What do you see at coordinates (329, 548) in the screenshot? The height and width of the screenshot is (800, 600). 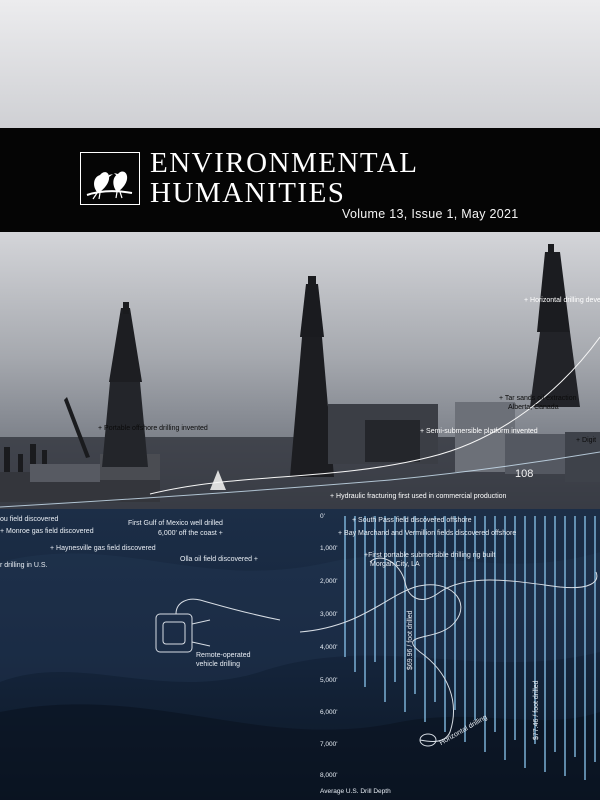 I see `depth-tick-1000: 1,000'` at bounding box center [329, 548].